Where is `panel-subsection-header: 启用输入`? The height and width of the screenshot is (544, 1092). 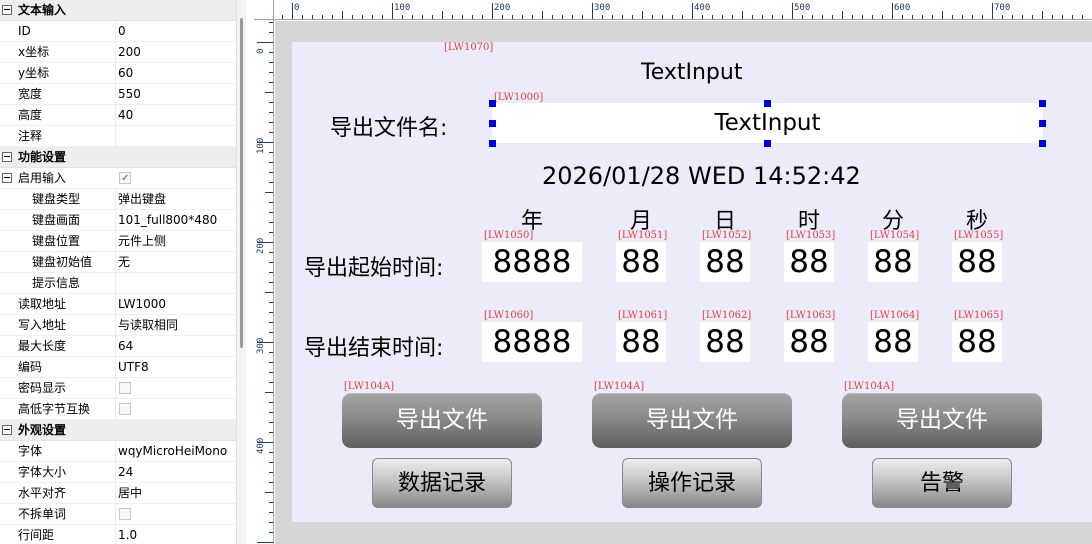
panel-subsection-header: 启用输入 is located at coordinates (118, 178).